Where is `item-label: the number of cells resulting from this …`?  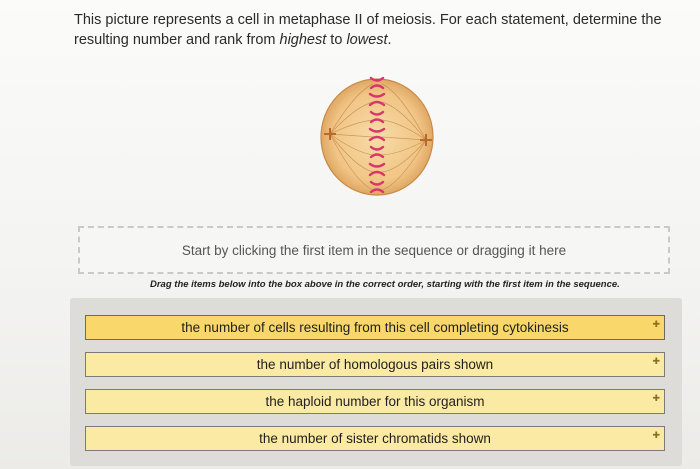 item-label: the number of cells resulting from this … is located at coordinates (375, 327).